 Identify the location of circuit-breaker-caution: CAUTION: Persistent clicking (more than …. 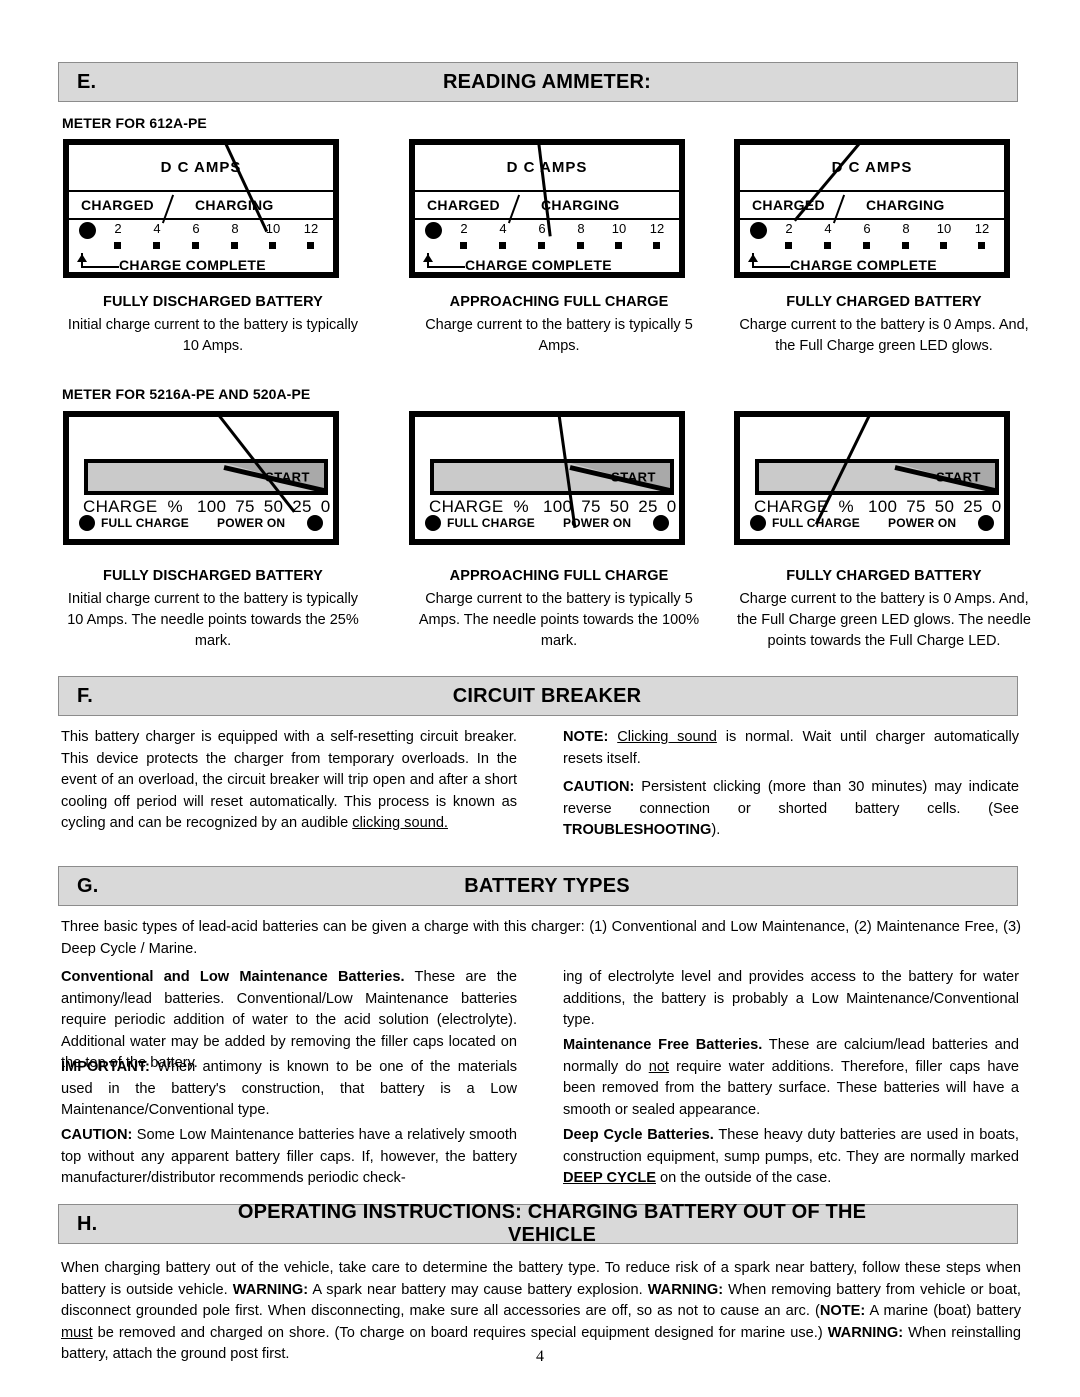
(791, 809).